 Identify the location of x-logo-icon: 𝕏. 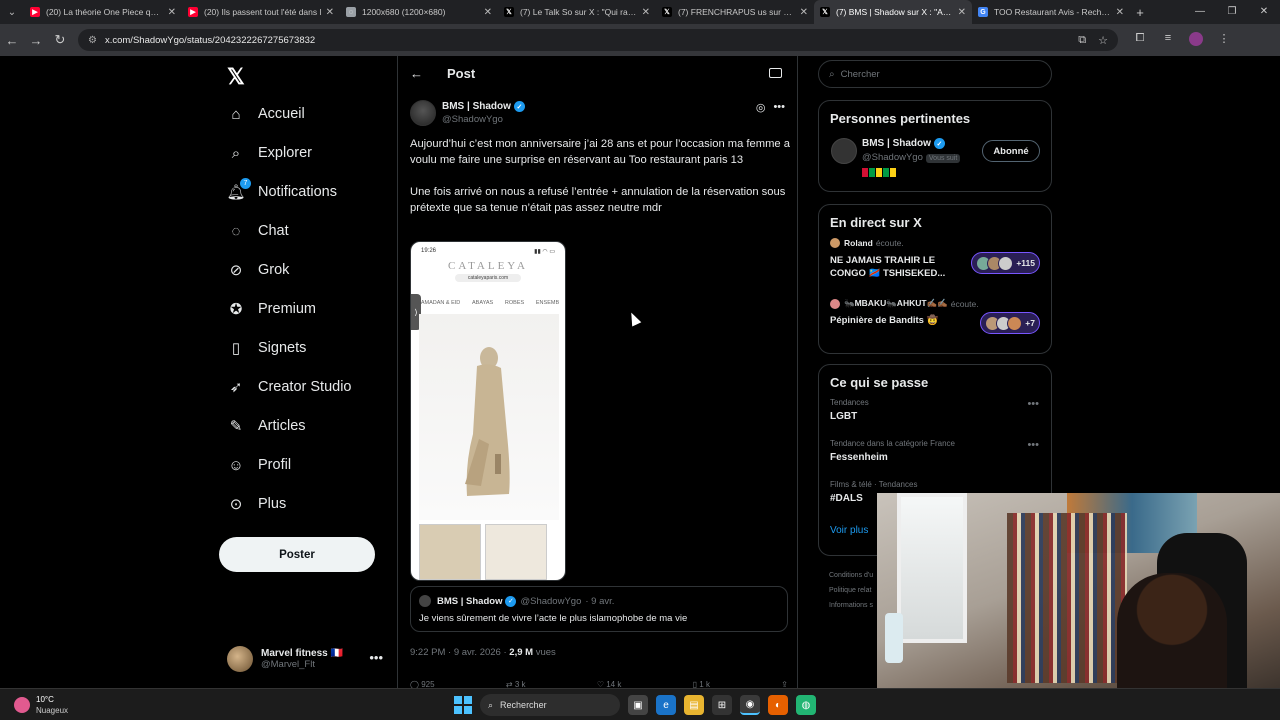
(236, 77).